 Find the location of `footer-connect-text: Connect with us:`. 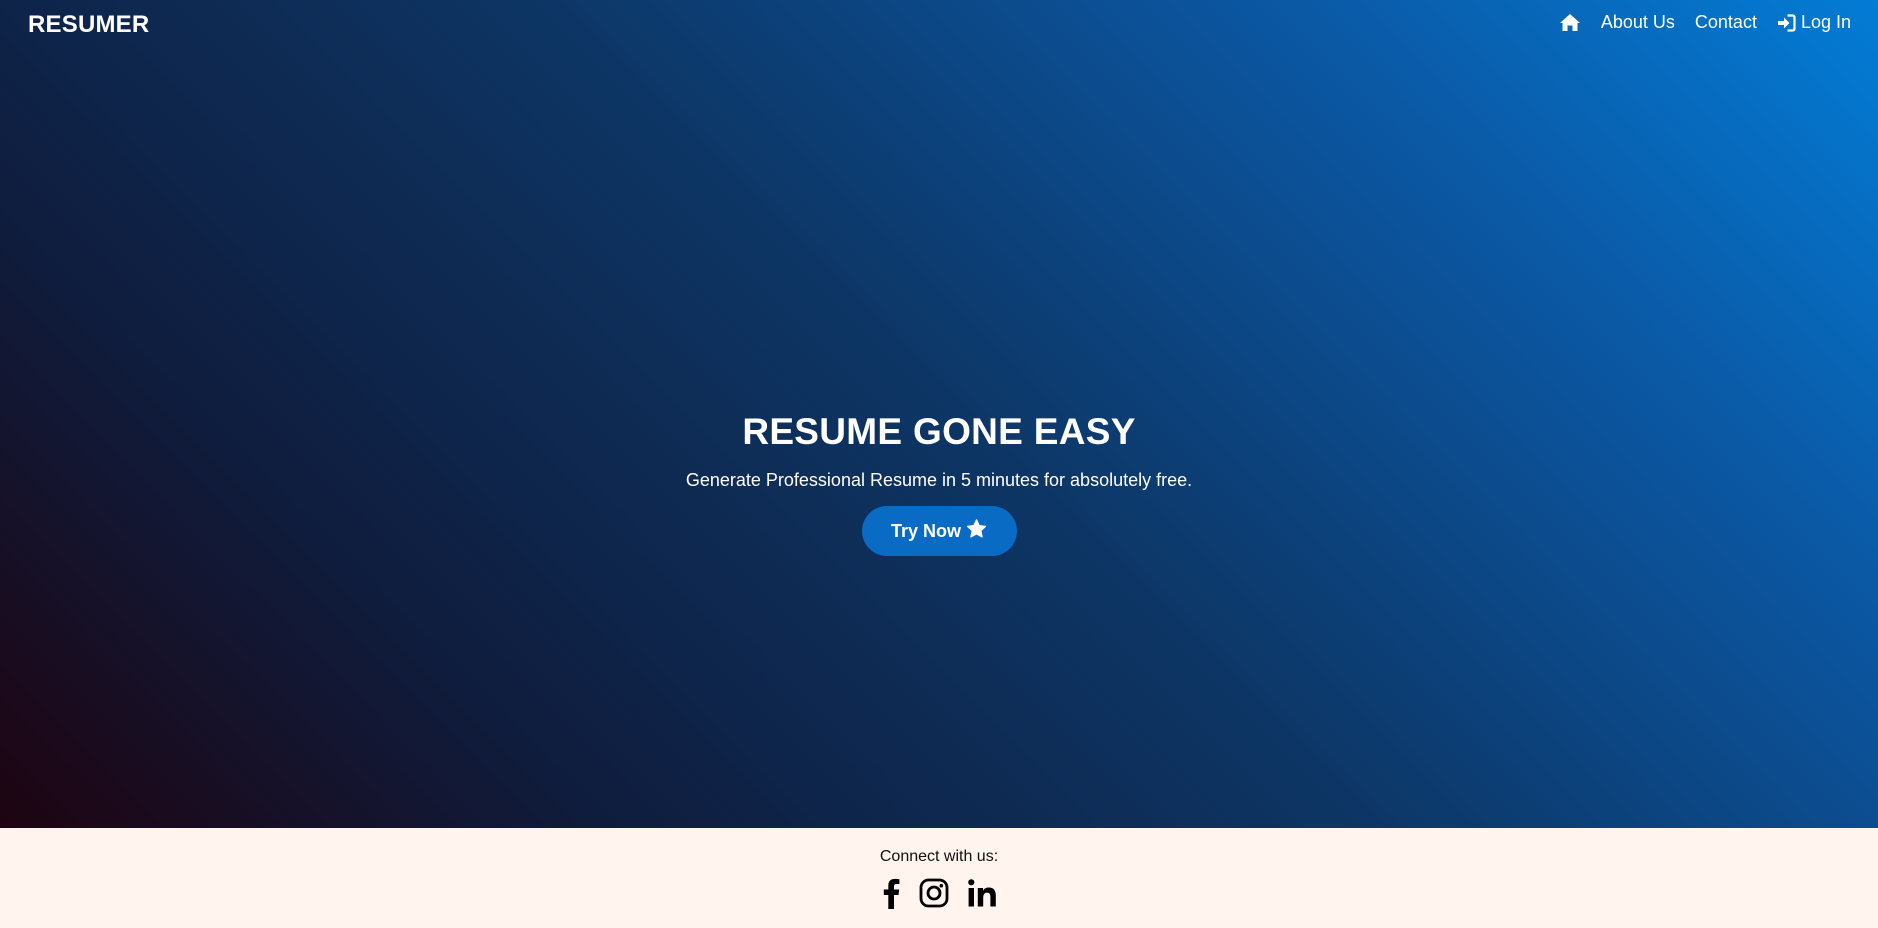

footer-connect-text: Connect with us: is located at coordinates (939, 856).